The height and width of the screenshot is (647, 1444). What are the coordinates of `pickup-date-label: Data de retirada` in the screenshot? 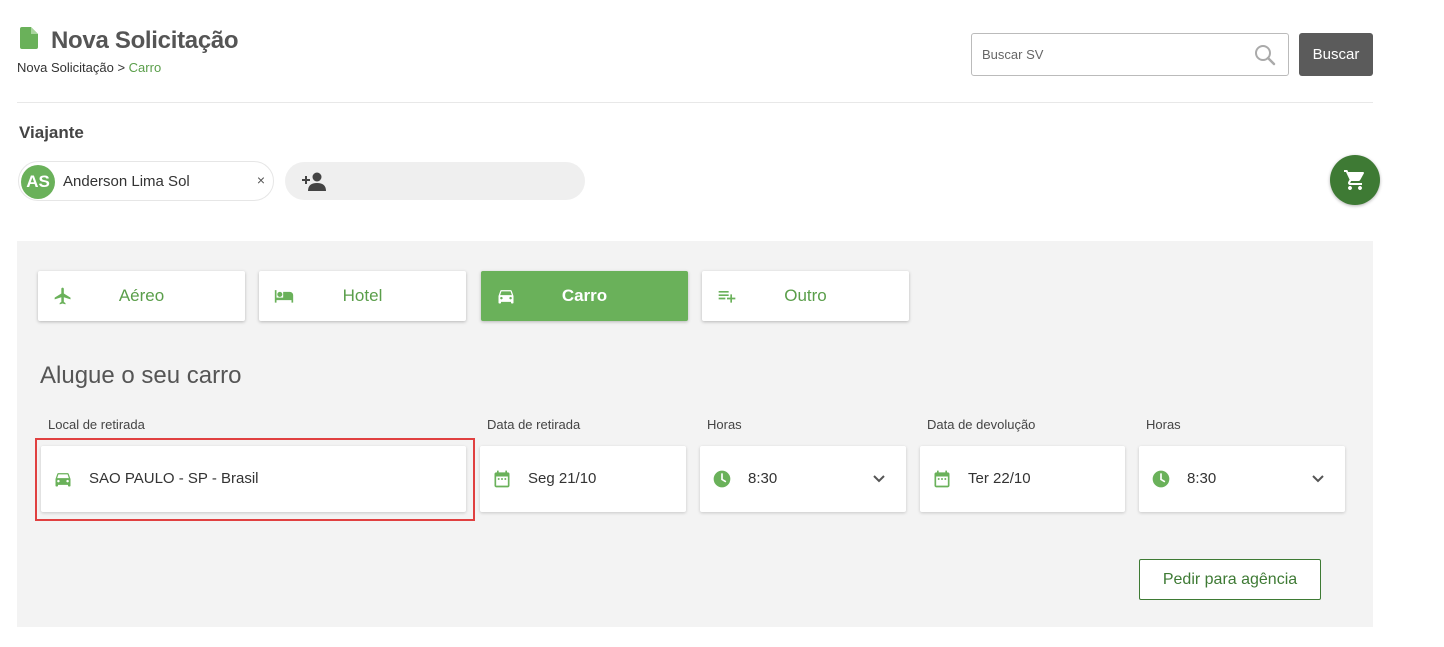 It's located at (534, 424).